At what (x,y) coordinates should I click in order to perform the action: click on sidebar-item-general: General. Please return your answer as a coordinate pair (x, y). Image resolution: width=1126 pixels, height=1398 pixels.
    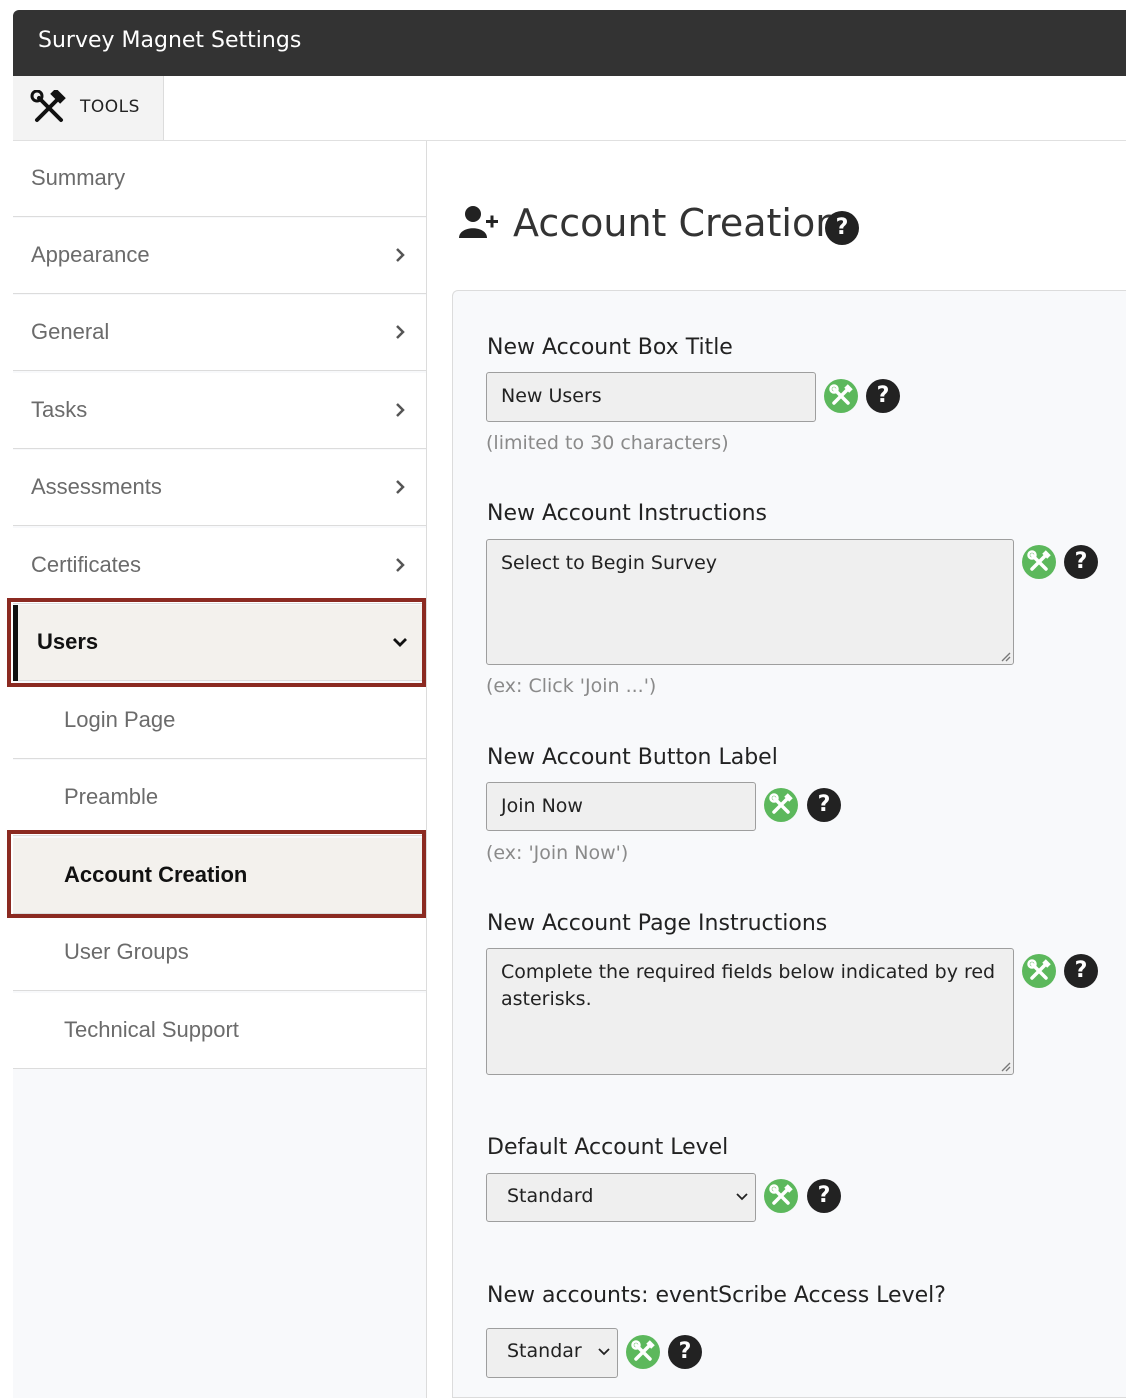
    Looking at the image, I should click on (219, 333).